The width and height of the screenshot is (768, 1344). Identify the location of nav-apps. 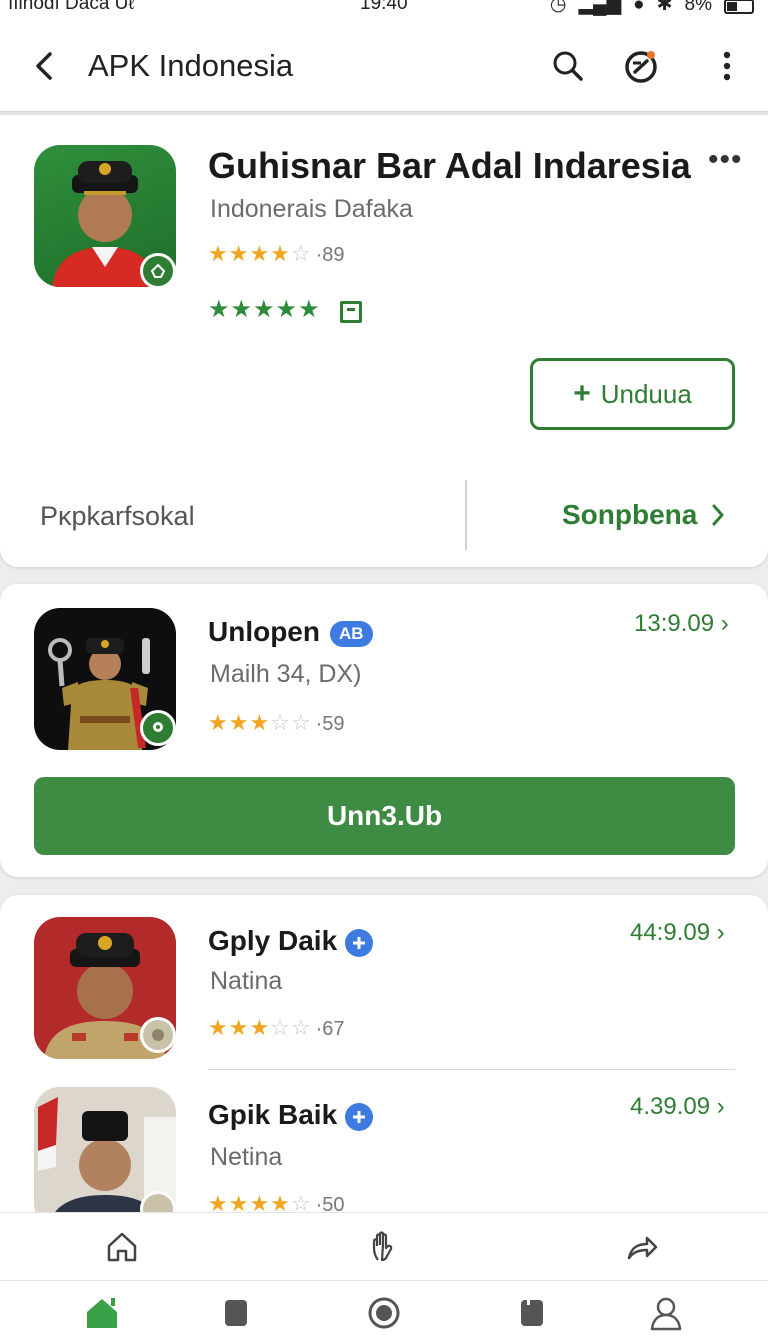
(236, 1313).